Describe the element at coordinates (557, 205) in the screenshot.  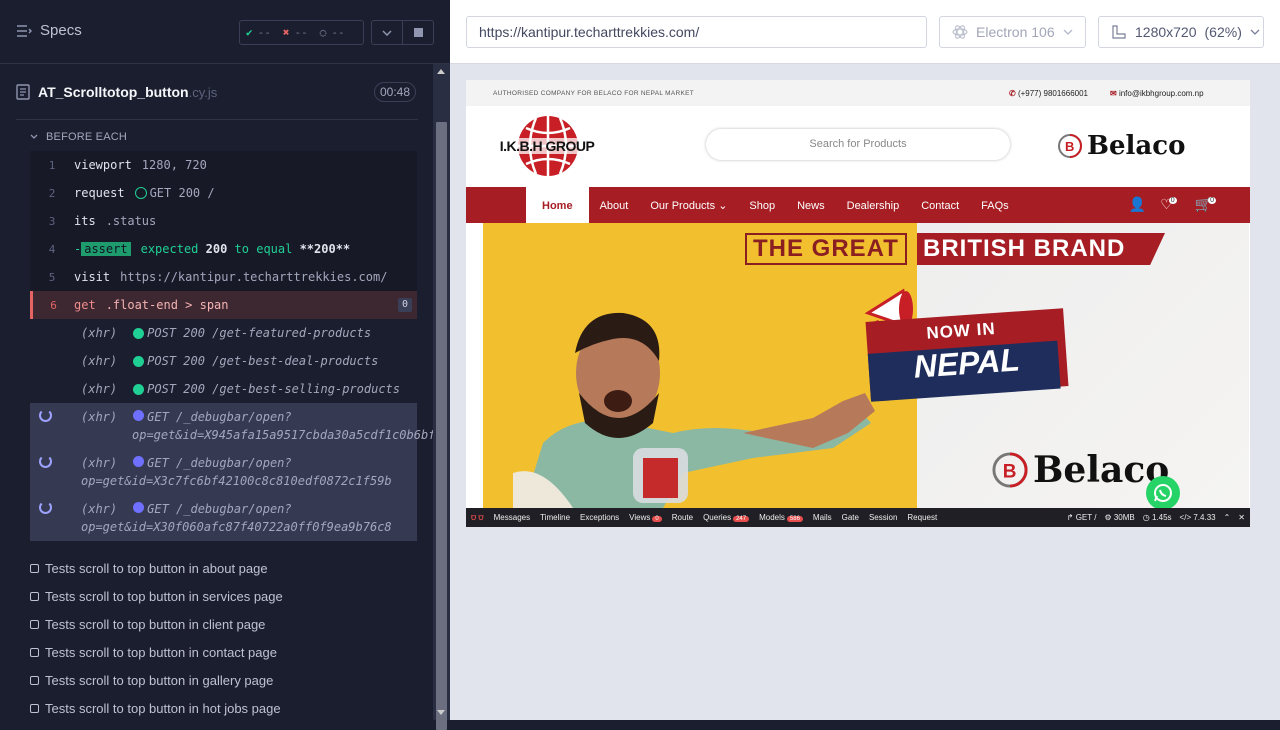
I see `nav-home: Home` at that location.